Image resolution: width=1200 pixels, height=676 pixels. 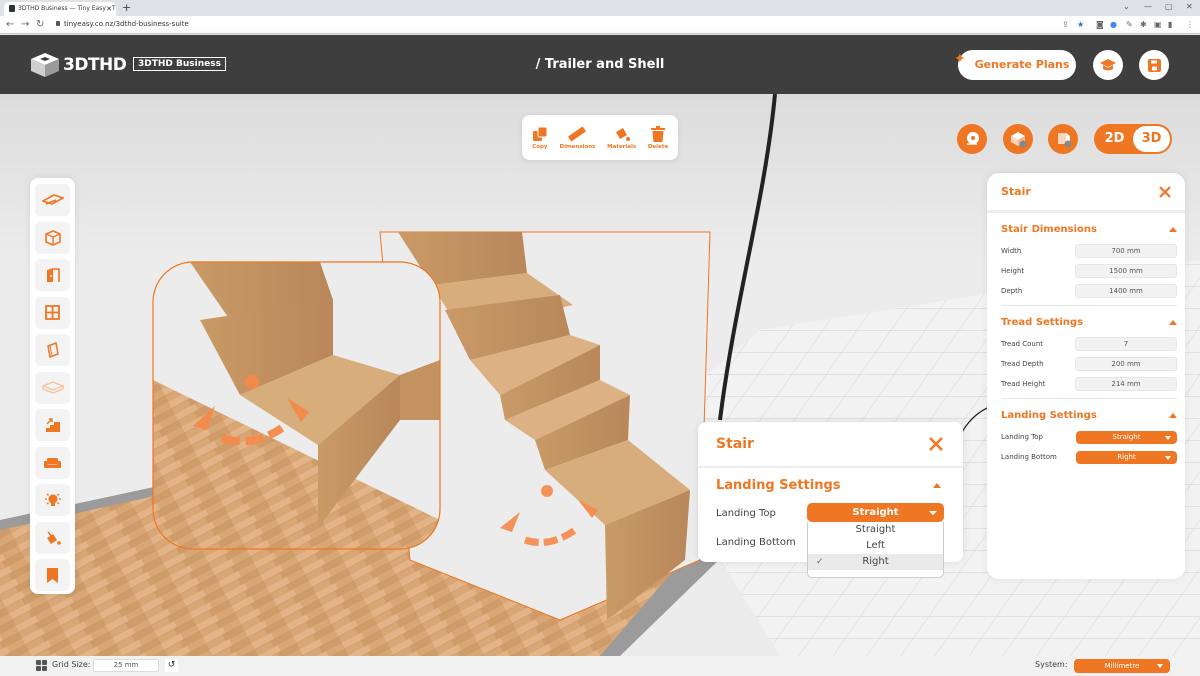 What do you see at coordinates (1168, 457) in the screenshot?
I see `caret-down-icon` at bounding box center [1168, 457].